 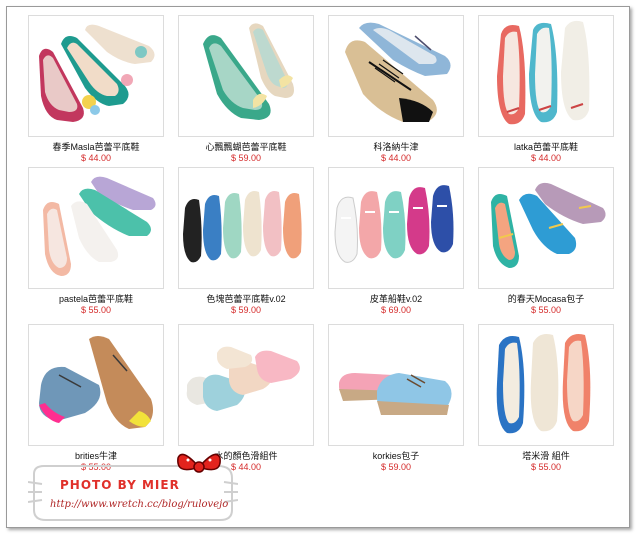 I want to click on product-card: pastela芭蕾平底鞋 $ 55.00, so click(x=96, y=241).